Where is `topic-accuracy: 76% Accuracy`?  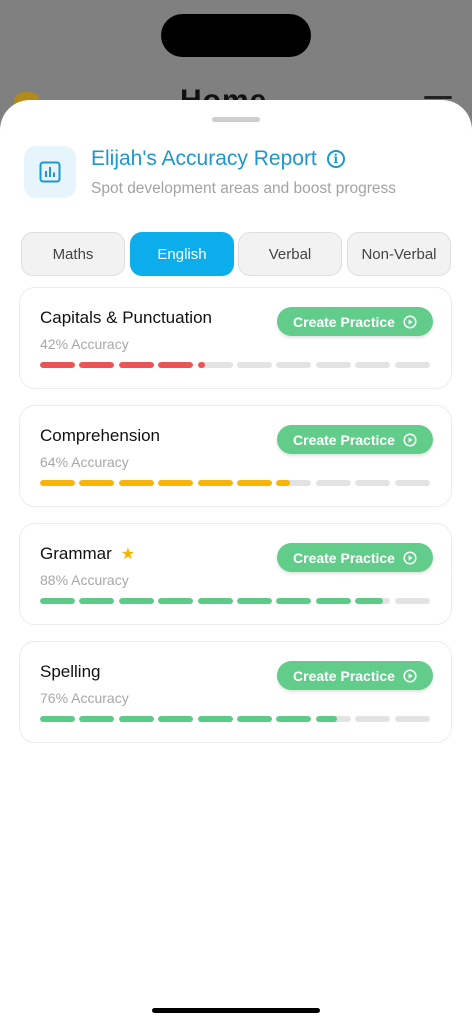
topic-accuracy: 76% Accuracy is located at coordinates (84, 698).